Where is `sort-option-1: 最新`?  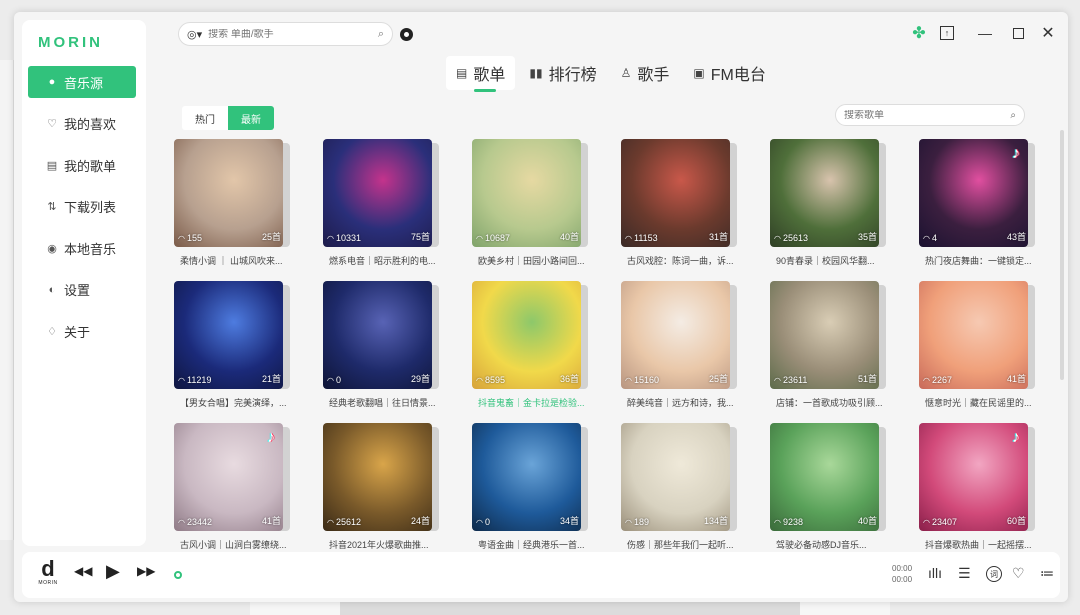 sort-option-1: 最新 is located at coordinates (251, 118).